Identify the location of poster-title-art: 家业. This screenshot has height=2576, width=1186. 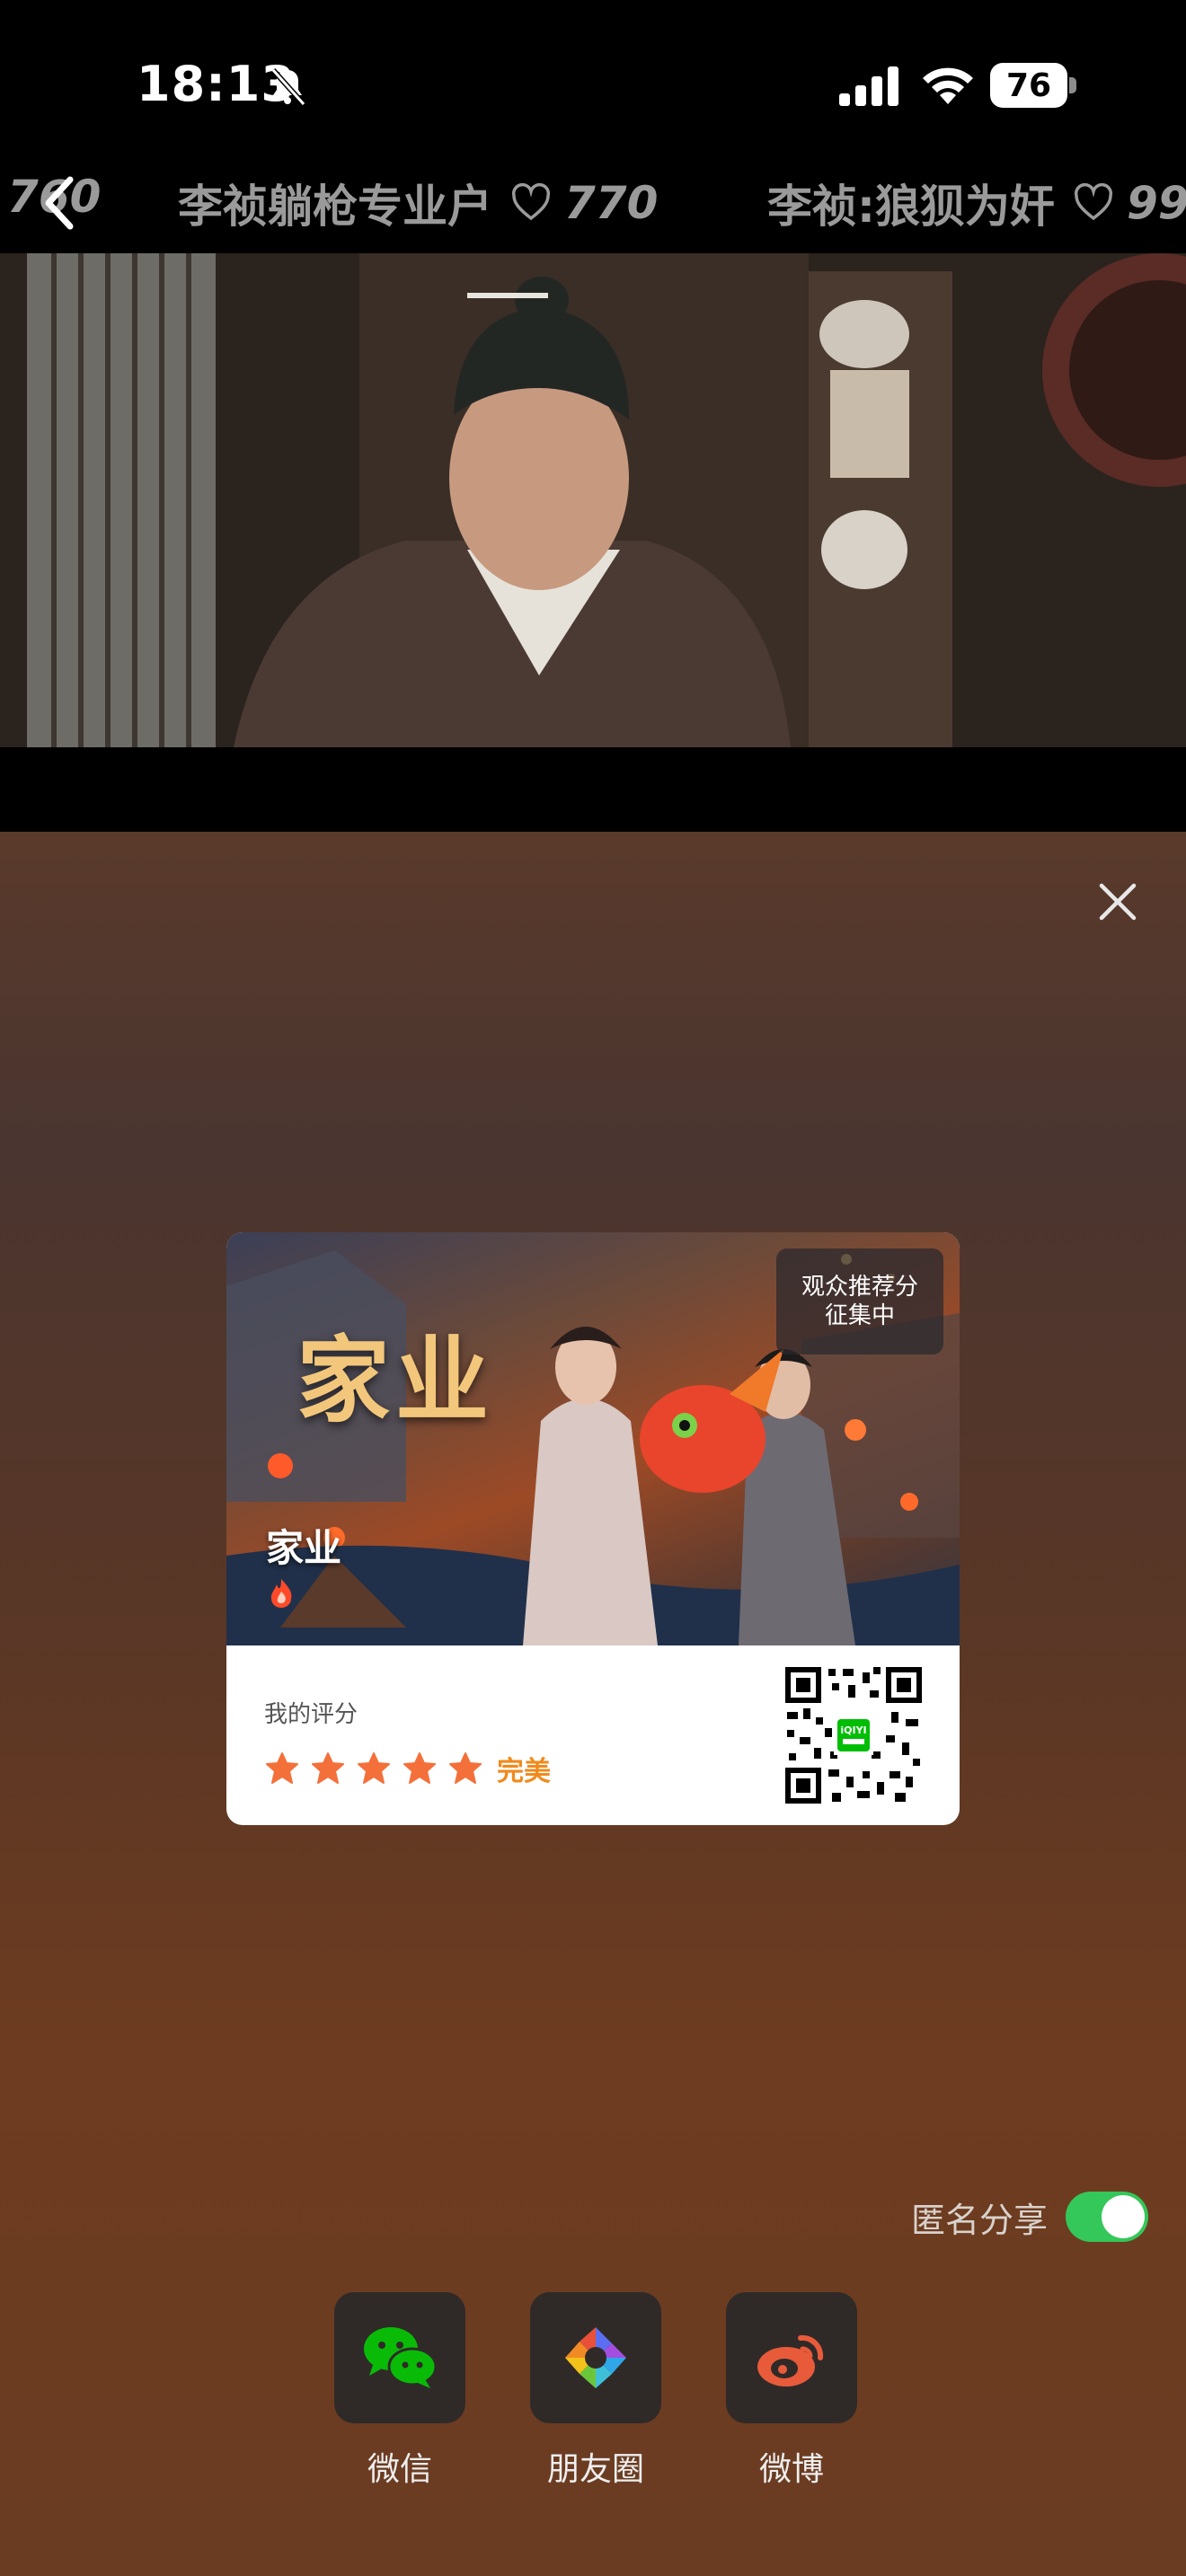
(395, 1380).